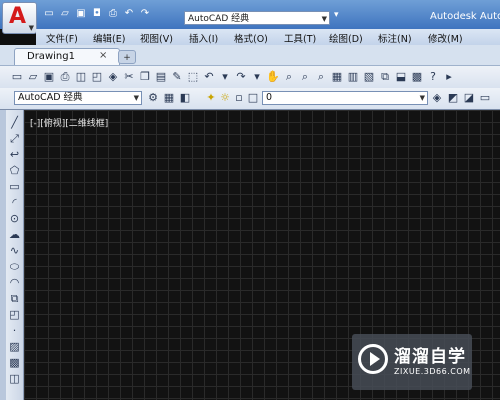 The height and width of the screenshot is (400, 500). What do you see at coordinates (161, 77) in the screenshot?
I see `paste-icon: ▤` at bounding box center [161, 77].